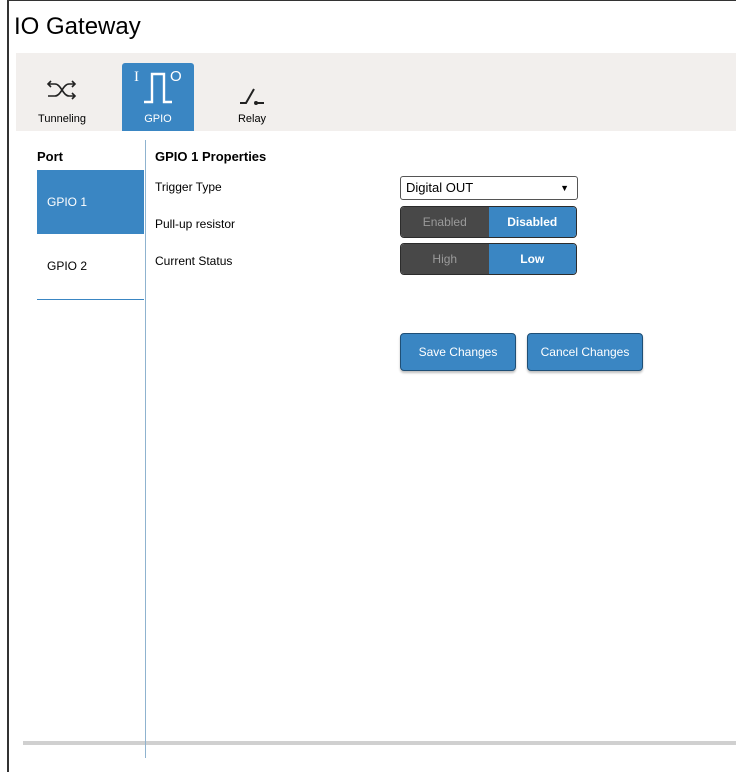 This screenshot has height=772, width=736. I want to click on trigger-type-value: Digital OUT, so click(440, 187).